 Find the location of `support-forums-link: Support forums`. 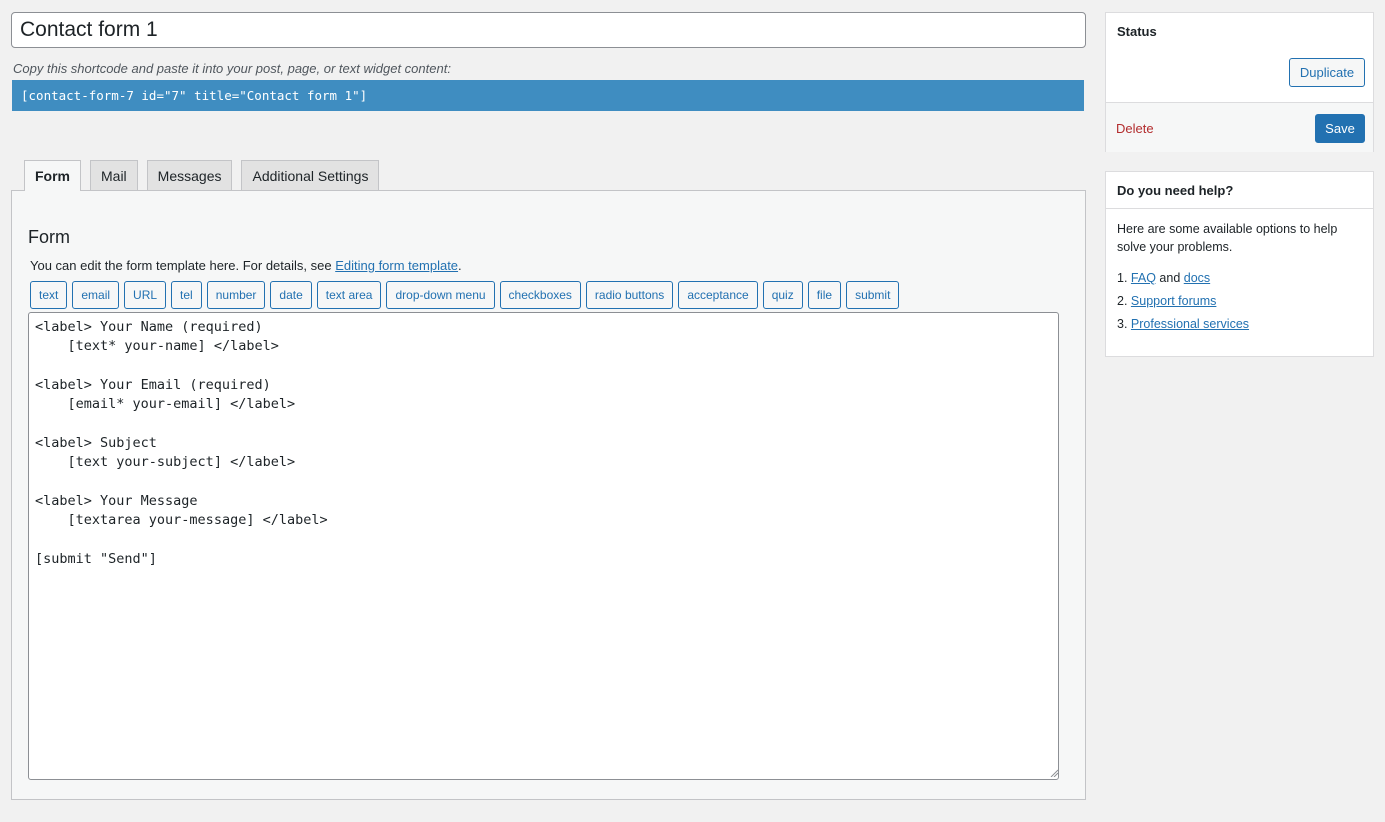

support-forums-link: Support forums is located at coordinates (1173, 301).